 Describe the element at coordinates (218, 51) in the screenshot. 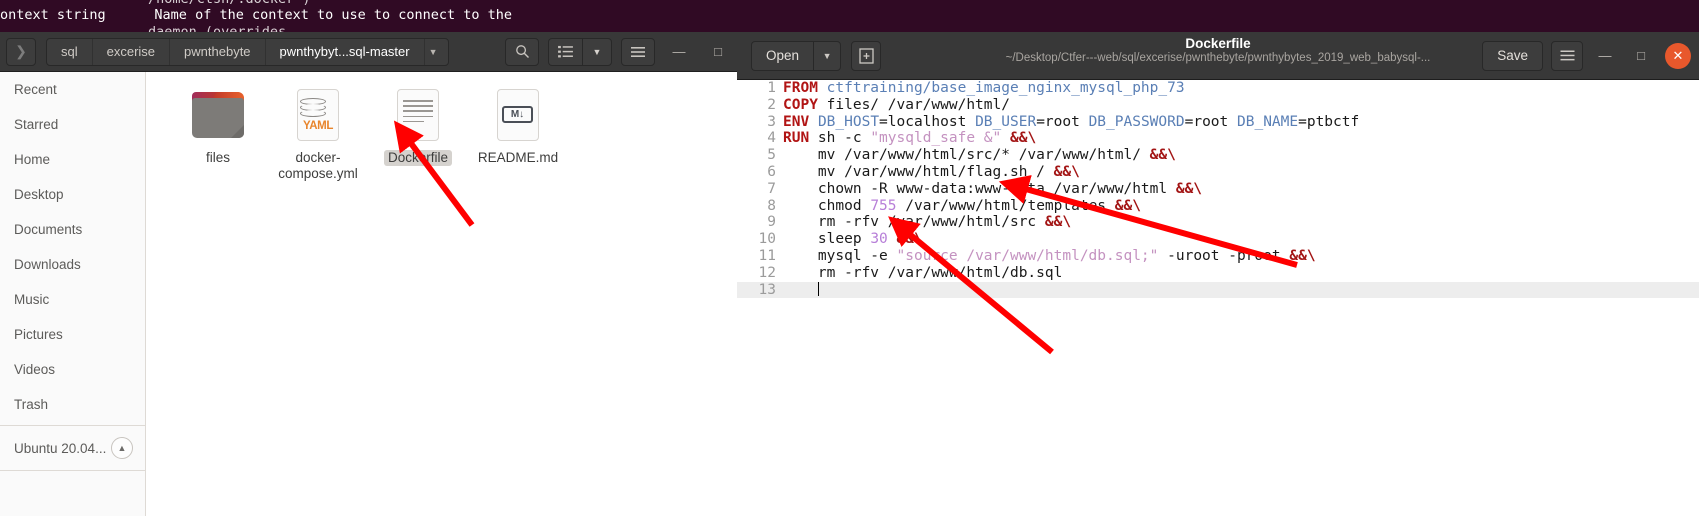

I see `breadcrumb-item-pwnthebyte: pwnthebyte` at that location.